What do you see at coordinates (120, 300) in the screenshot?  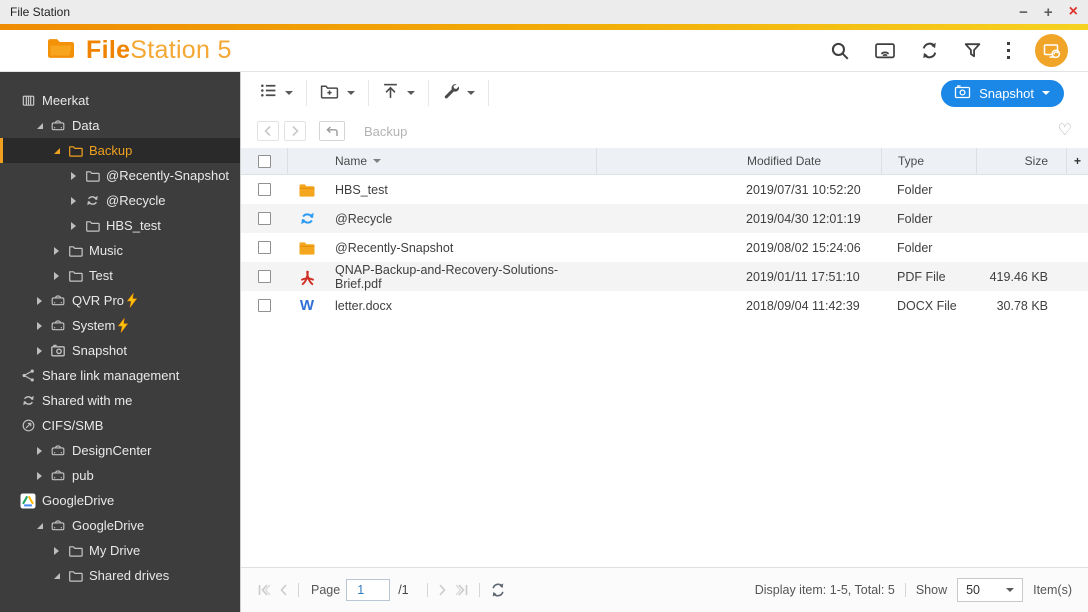 I see `sidebar-item-qvr-pro: QVR Pro` at bounding box center [120, 300].